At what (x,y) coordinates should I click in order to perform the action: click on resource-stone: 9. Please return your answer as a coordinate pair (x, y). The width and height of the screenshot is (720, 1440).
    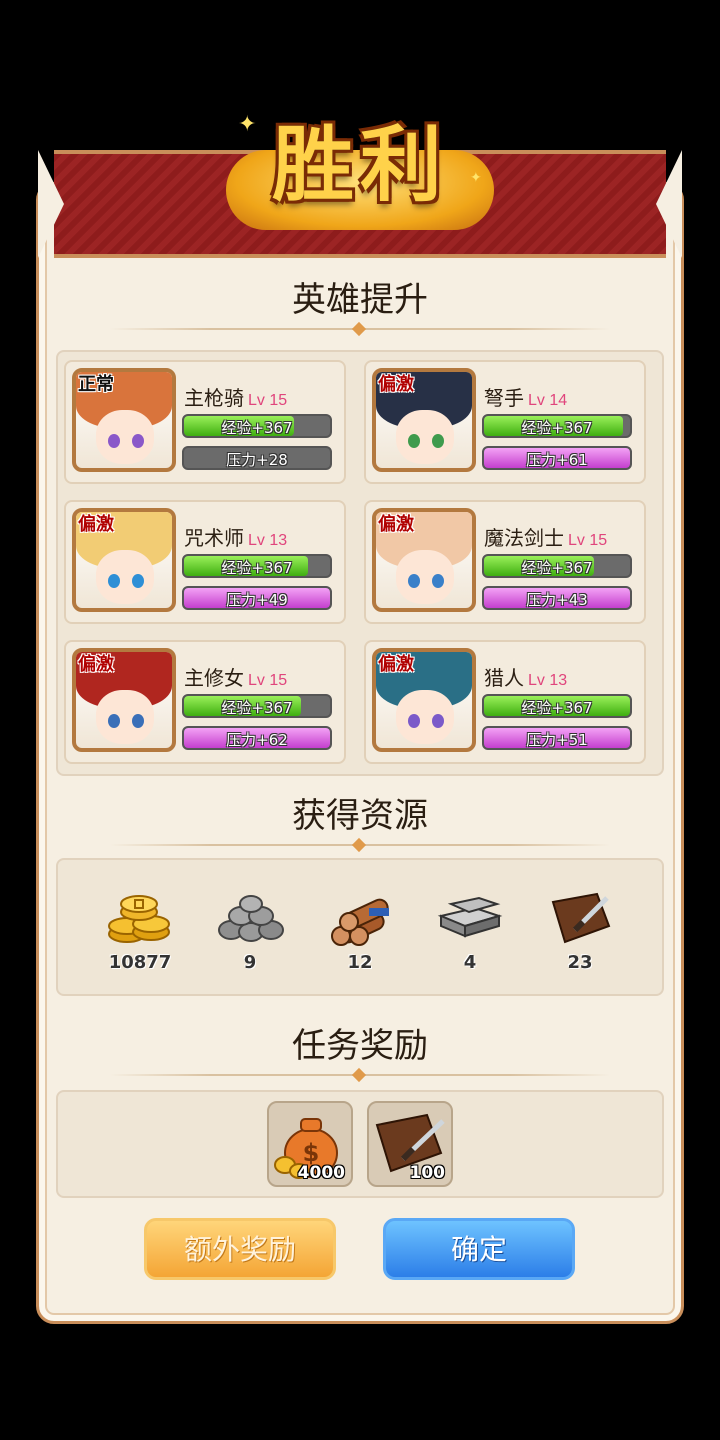
    Looking at the image, I should click on (250, 929).